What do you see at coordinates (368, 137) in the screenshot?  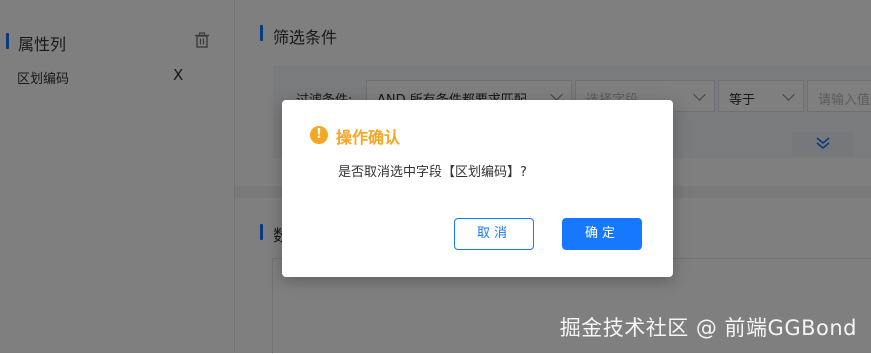 I see `dialog-title: 操作确认` at bounding box center [368, 137].